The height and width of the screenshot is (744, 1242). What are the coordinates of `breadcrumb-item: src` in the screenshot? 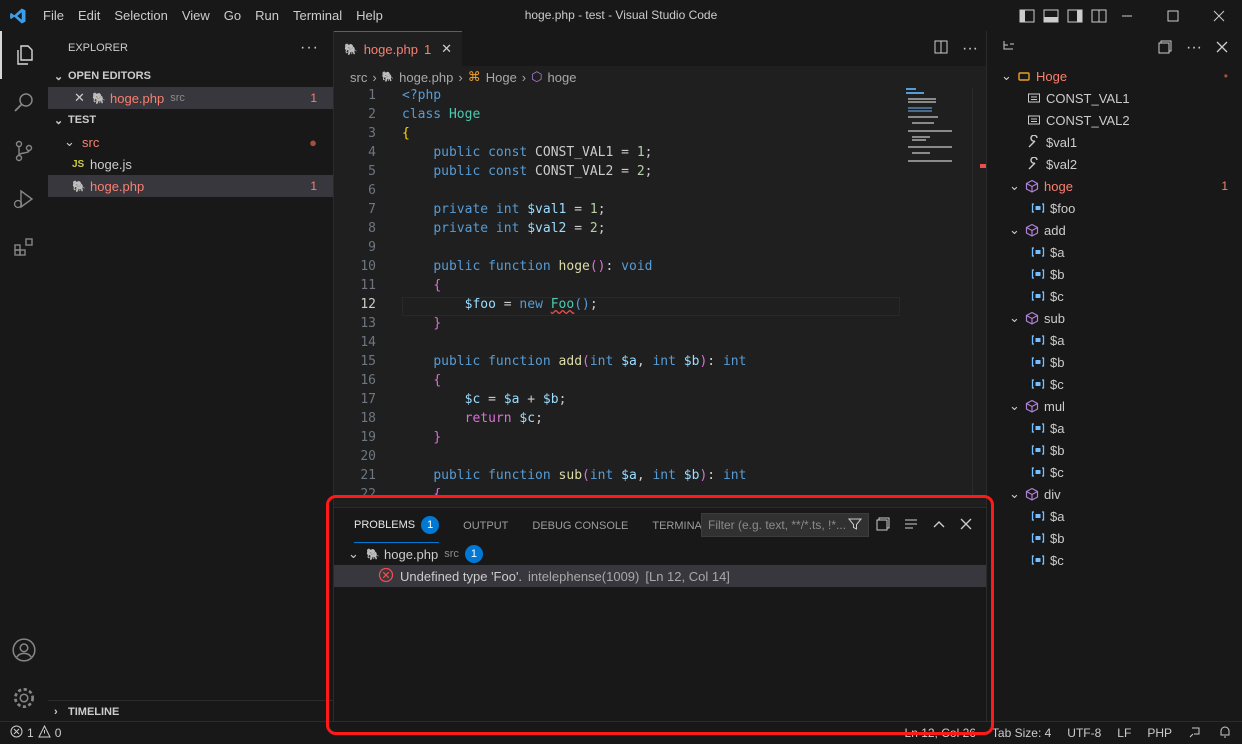 It's located at (358, 77).